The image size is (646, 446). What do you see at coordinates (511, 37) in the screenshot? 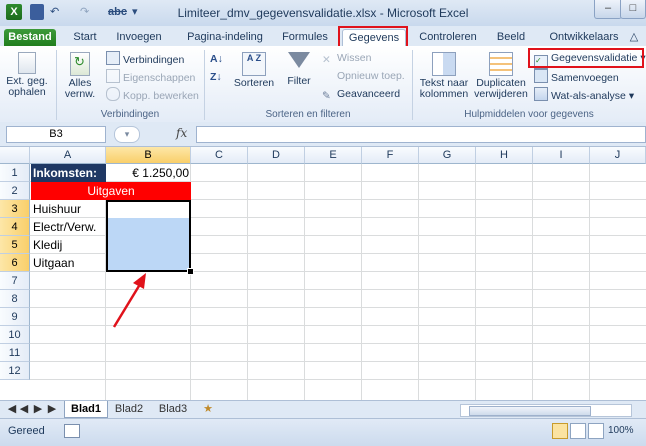
I see `tab-view: Beeld` at bounding box center [511, 37].